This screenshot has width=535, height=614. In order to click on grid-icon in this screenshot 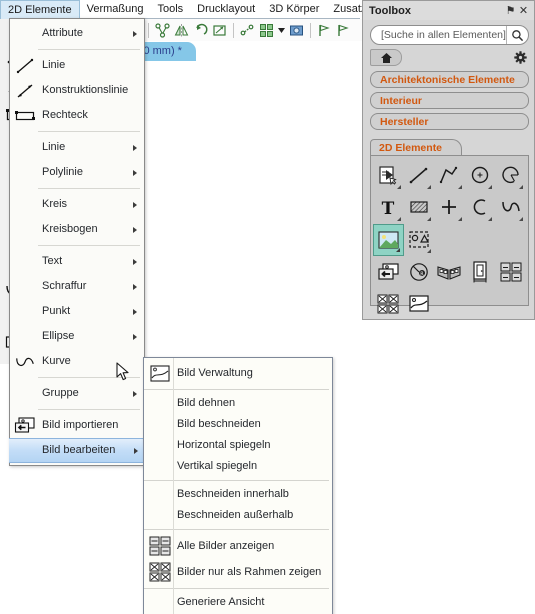, I will do `click(266, 30)`.